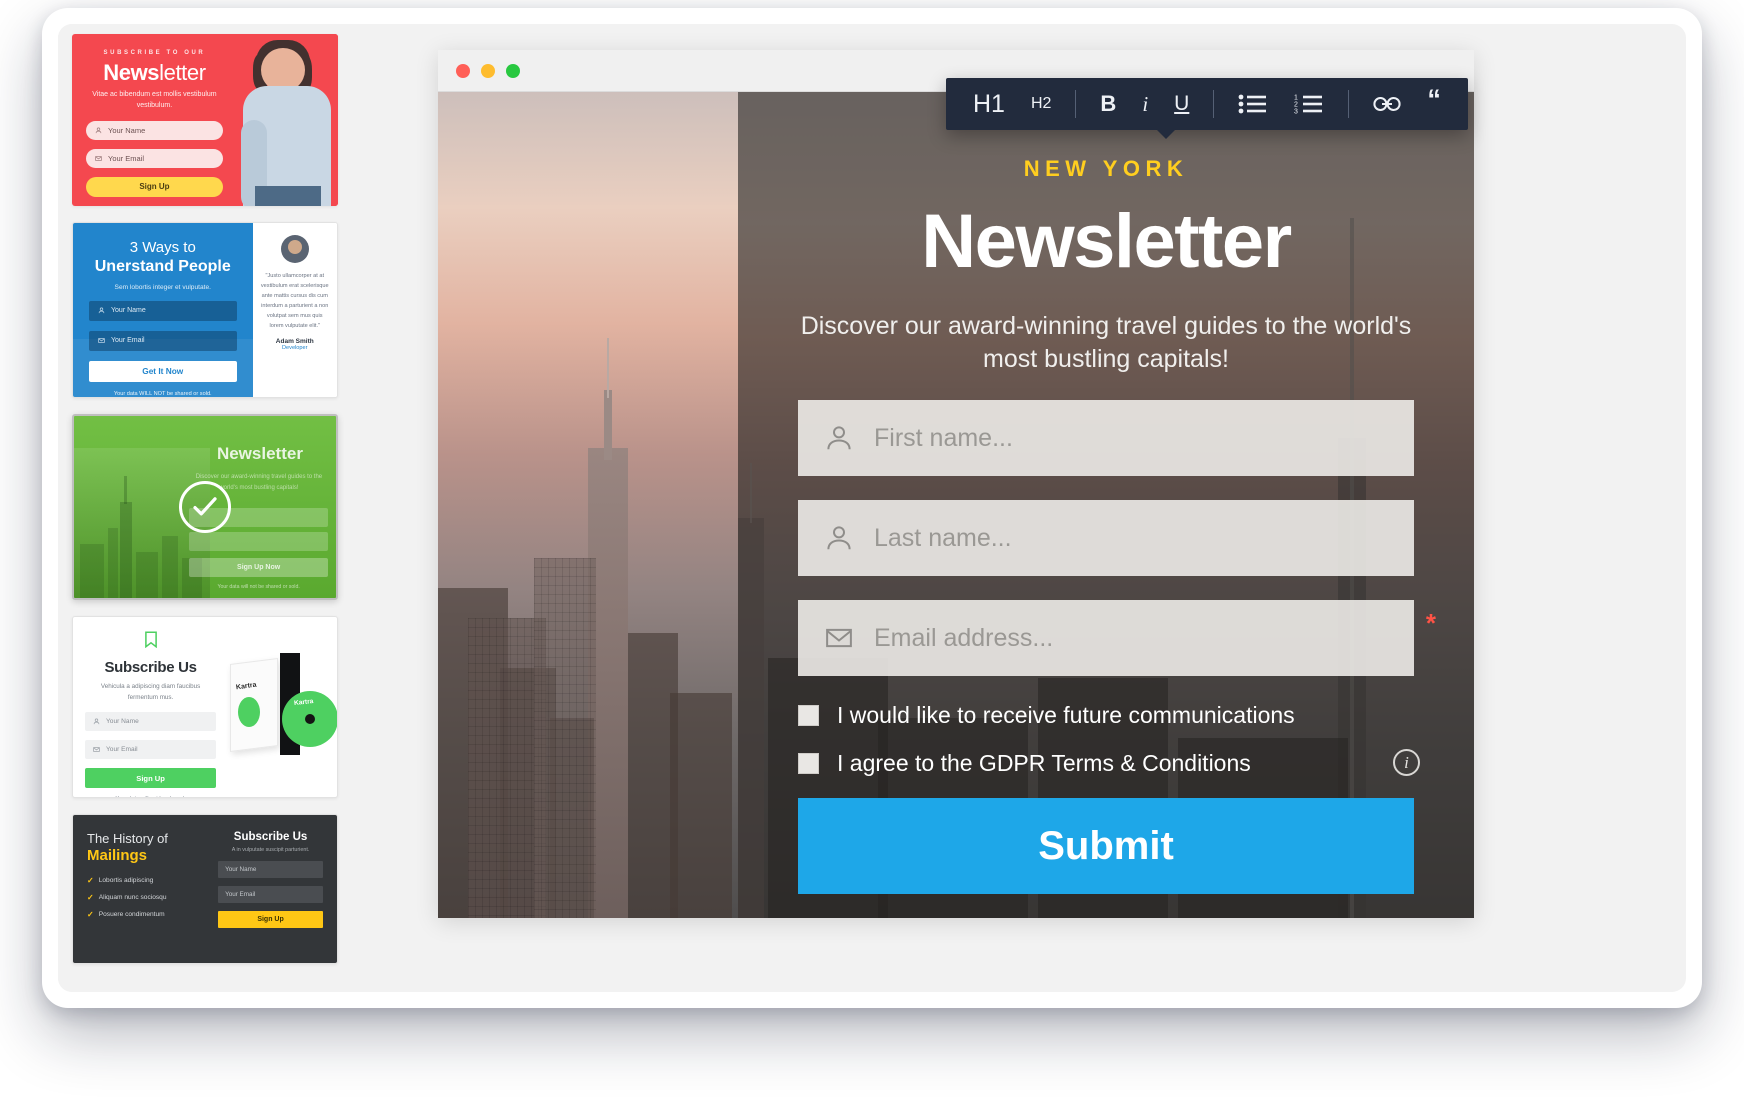 This screenshot has height=1098, width=1744. I want to click on required-indicator: *, so click(1430, 623).